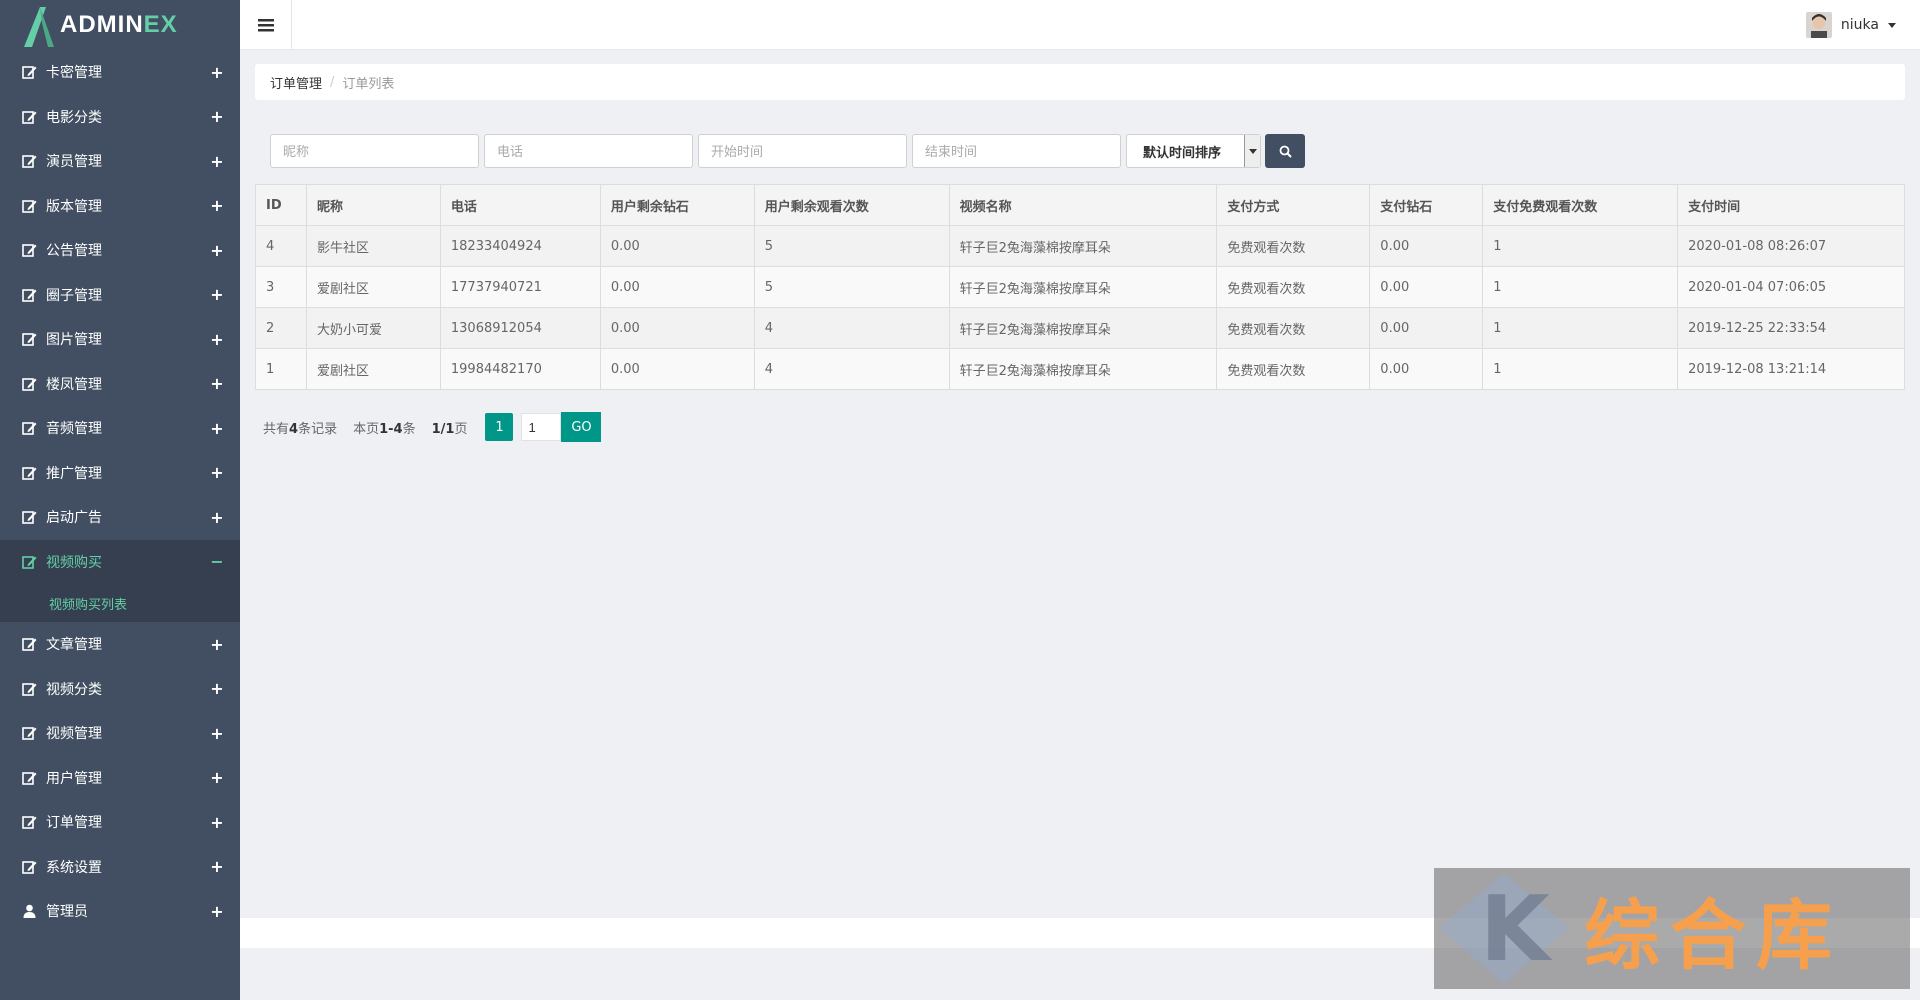 This screenshot has width=1920, height=1000. Describe the element at coordinates (1791, 328) in the screenshot. I see `table-cell: 2019-12-25 22:33:54` at that location.